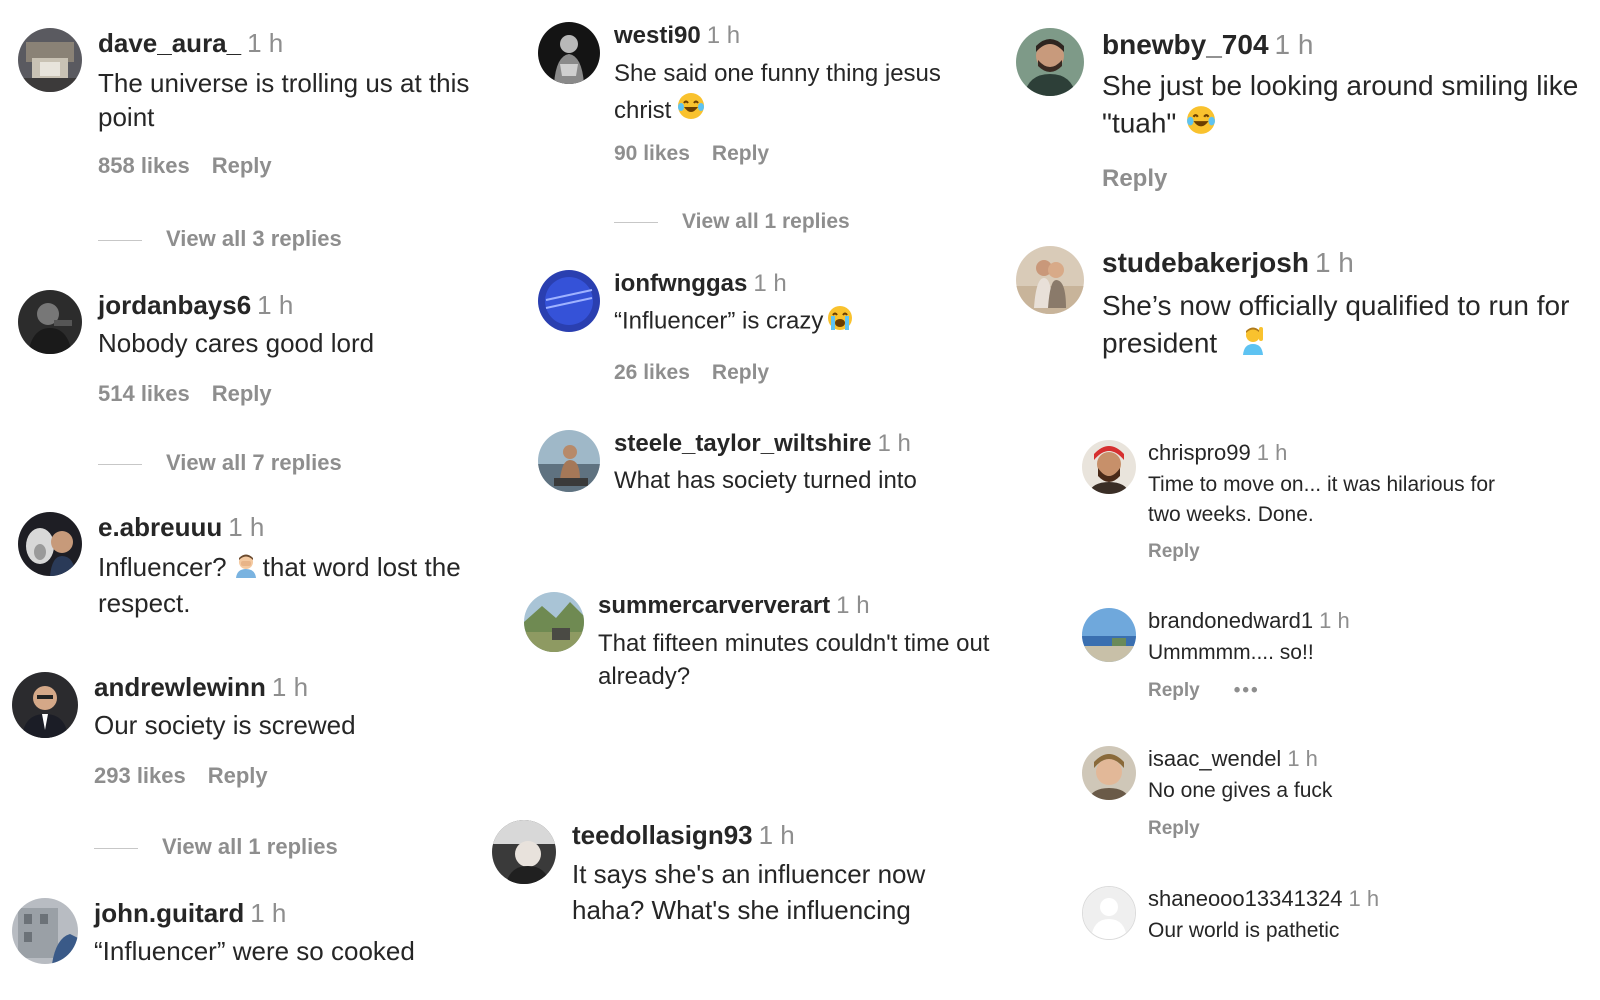 The image size is (1600, 1000). I want to click on comment-text-part: She said one funny thing jesus christ, so click(777, 91).